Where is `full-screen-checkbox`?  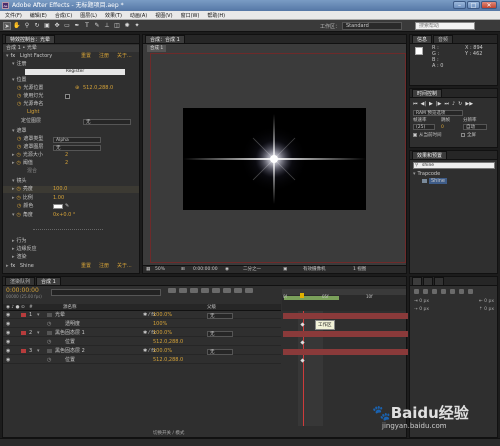
full-screen-checkbox is located at coordinates (463, 135).